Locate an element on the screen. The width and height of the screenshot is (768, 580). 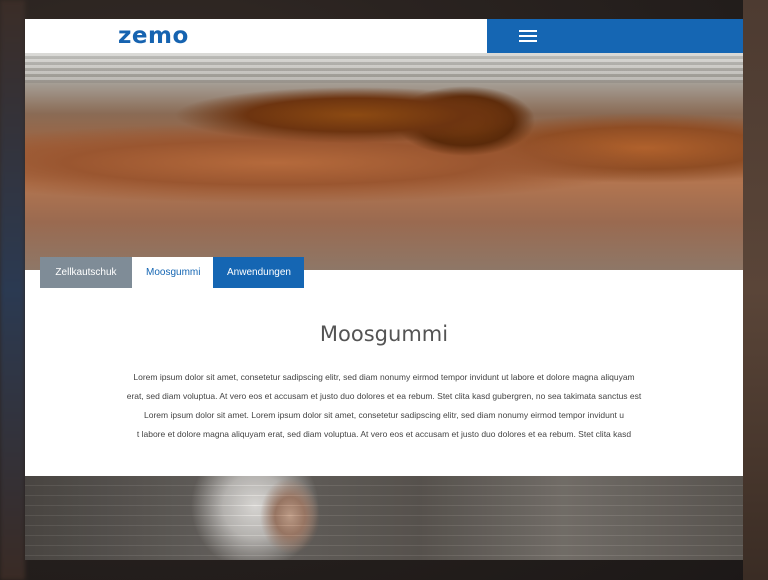
tab-zellkautschuk: Zellkautschuk is located at coordinates (86, 272).